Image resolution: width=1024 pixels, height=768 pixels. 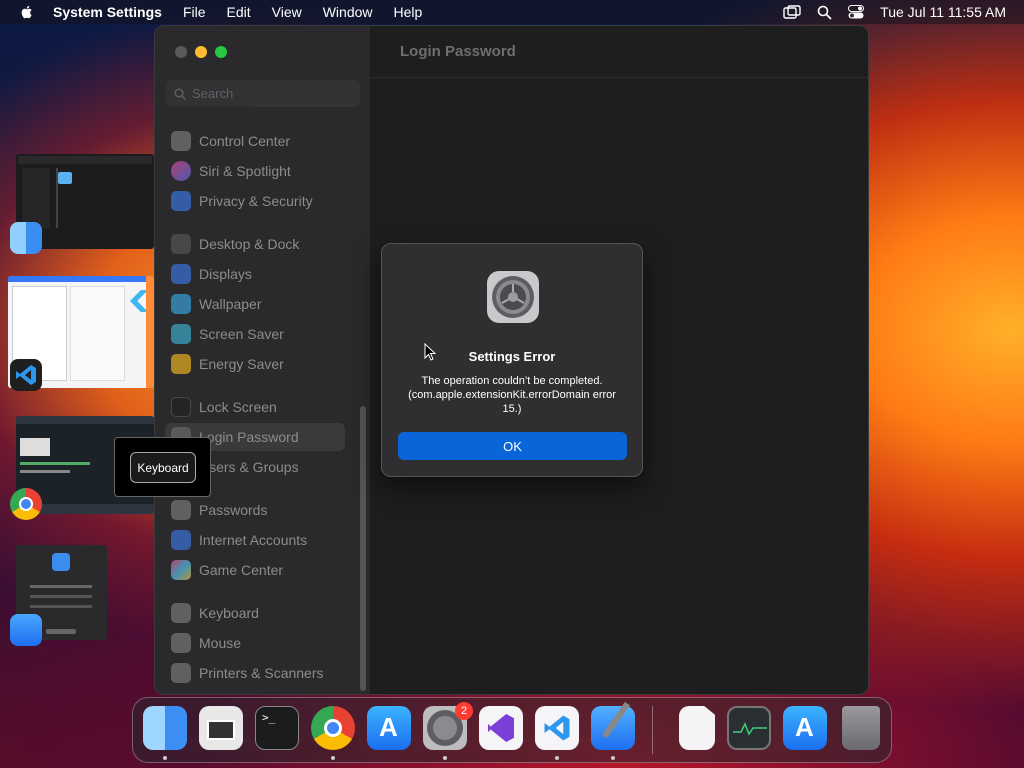 I want to click on dock-finder, so click(x=165, y=728).